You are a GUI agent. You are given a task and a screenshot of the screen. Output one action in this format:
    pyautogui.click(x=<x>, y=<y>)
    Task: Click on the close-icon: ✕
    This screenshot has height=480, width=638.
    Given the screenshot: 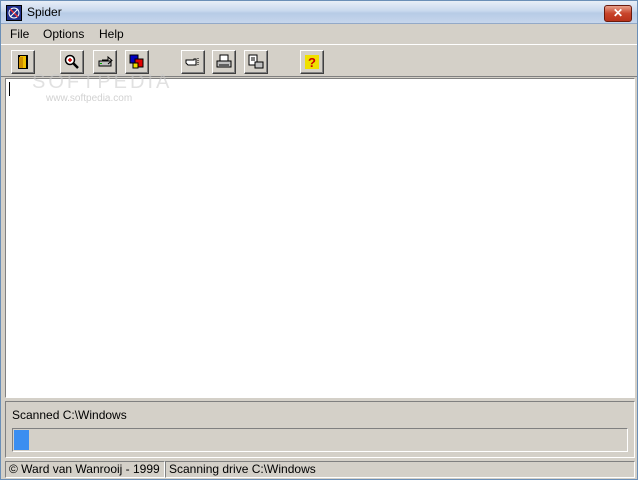 What is the action you would take?
    pyautogui.click(x=618, y=13)
    